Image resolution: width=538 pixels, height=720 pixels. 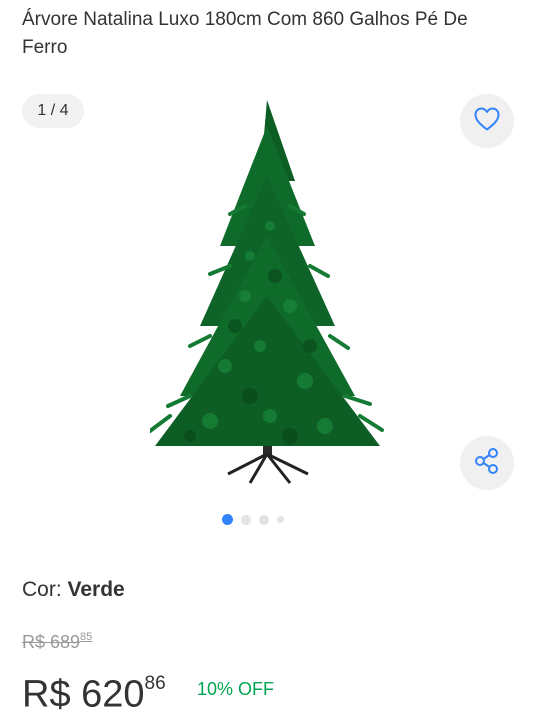 I want to click on gallery-pagination, so click(x=253, y=519).